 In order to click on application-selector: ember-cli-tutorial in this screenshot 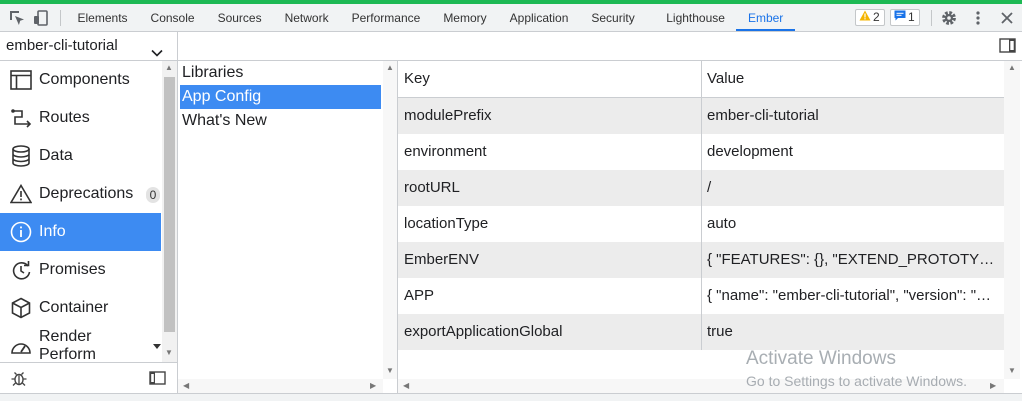, I will do `click(89, 46)`.